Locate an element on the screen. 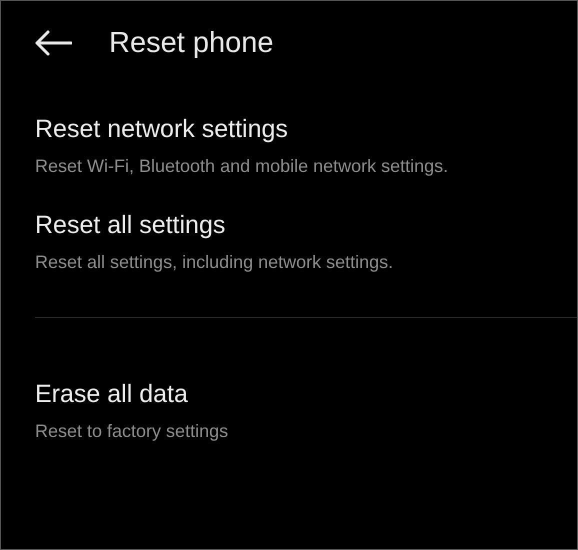  setting-title: Erase all data is located at coordinates (306, 394).